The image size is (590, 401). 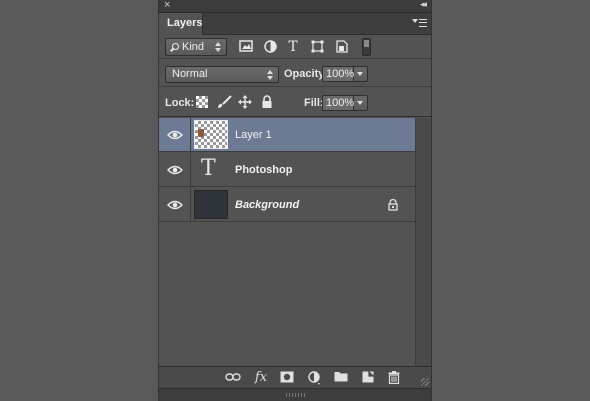 What do you see at coordinates (268, 102) in the screenshot?
I see `lock-all-icon` at bounding box center [268, 102].